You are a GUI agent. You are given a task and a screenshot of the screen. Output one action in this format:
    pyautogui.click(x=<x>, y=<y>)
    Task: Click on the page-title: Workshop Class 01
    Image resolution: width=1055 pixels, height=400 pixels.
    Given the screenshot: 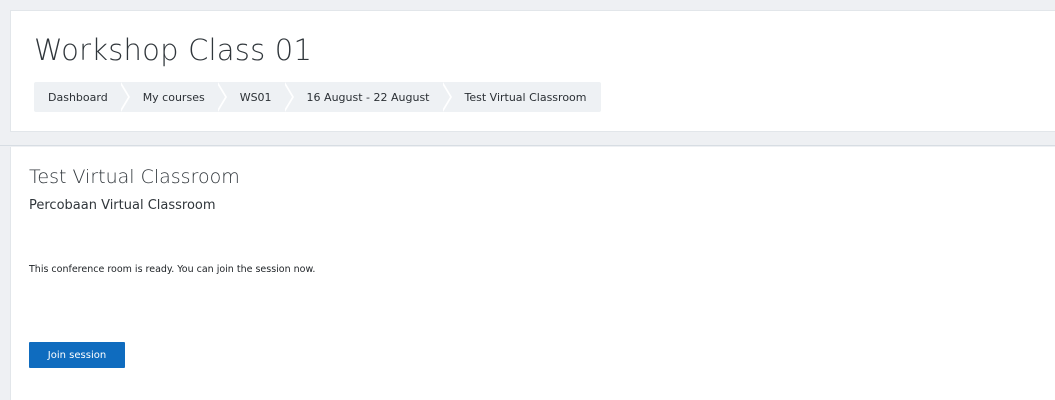 What is the action you would take?
    pyautogui.click(x=173, y=50)
    